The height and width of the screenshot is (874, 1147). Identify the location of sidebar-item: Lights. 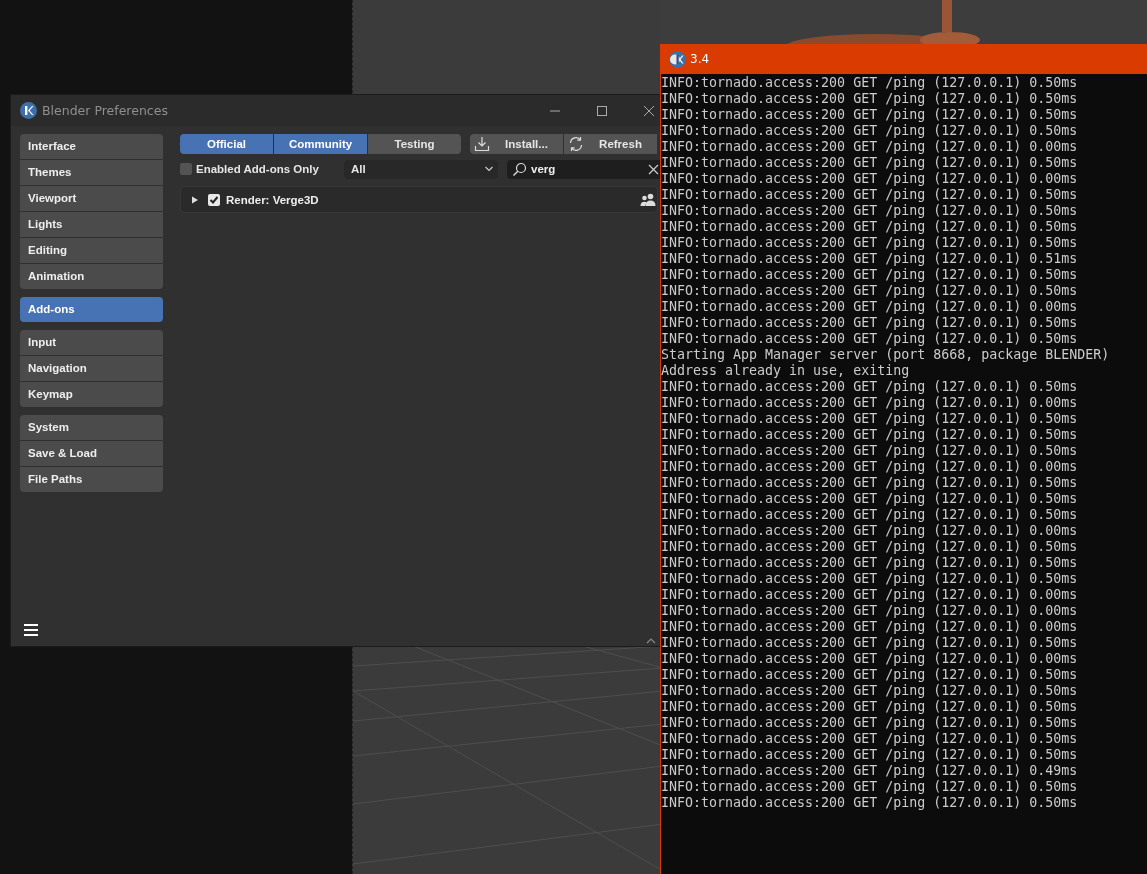
(91, 224).